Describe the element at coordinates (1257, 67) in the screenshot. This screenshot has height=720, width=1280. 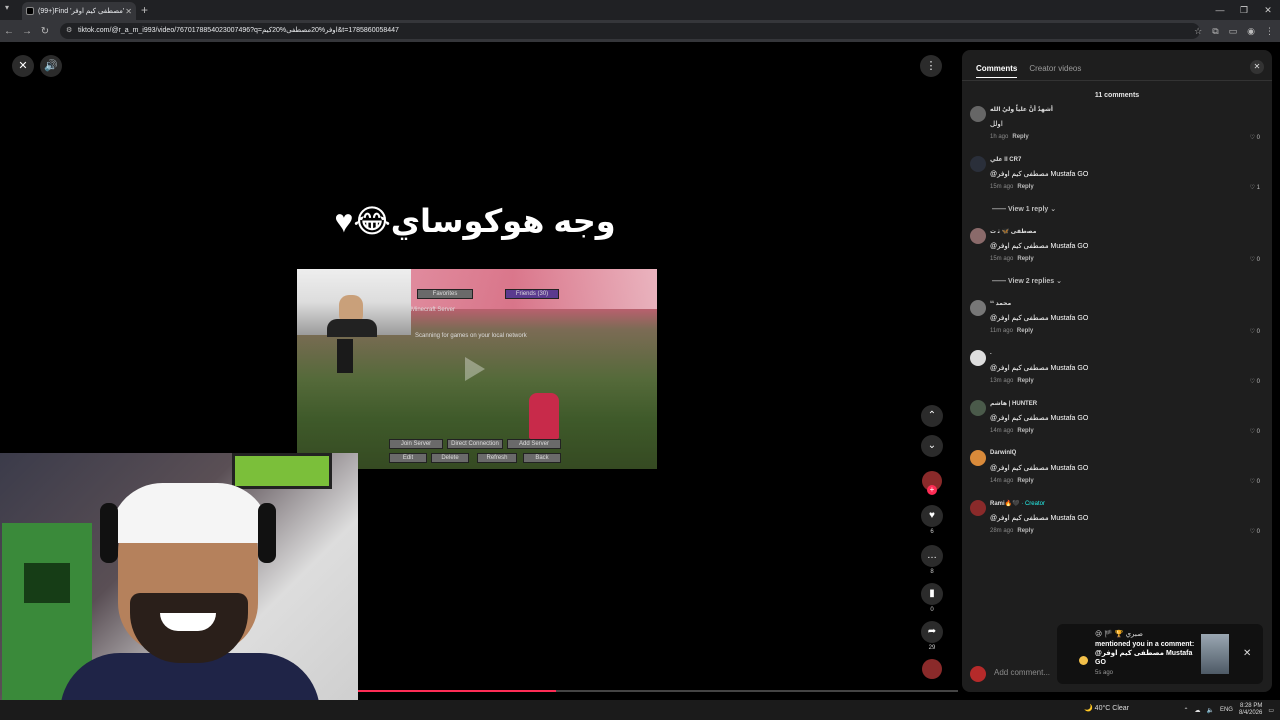
I see `close-panel-icon: ✕` at that location.